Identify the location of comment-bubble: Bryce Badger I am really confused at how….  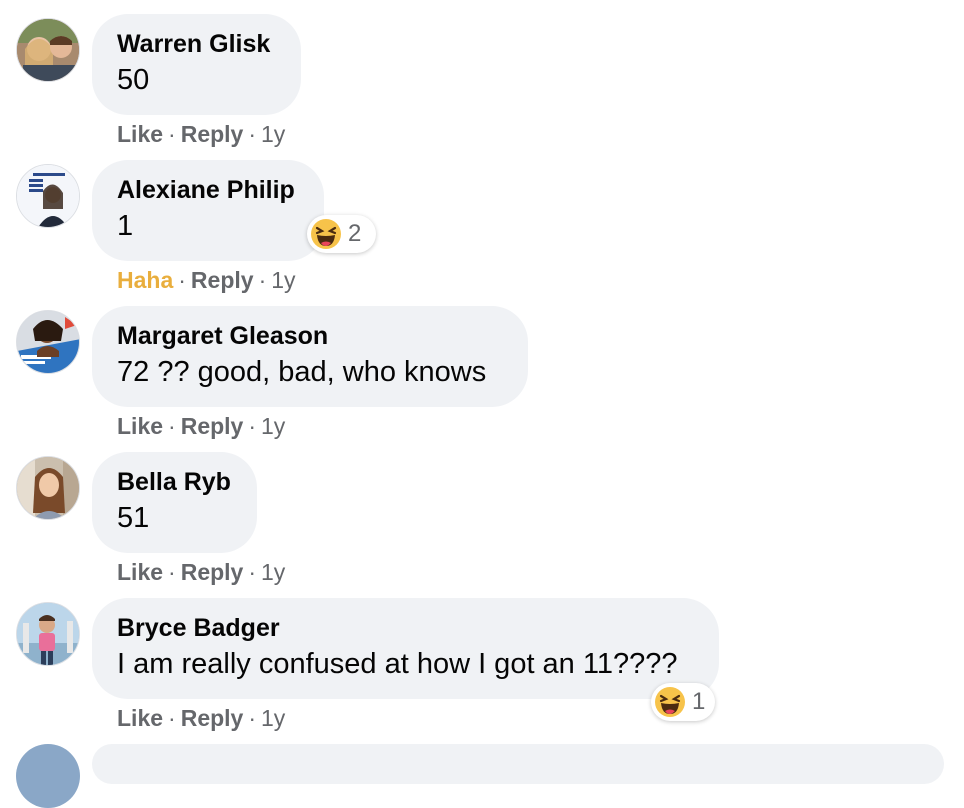
(405, 648).